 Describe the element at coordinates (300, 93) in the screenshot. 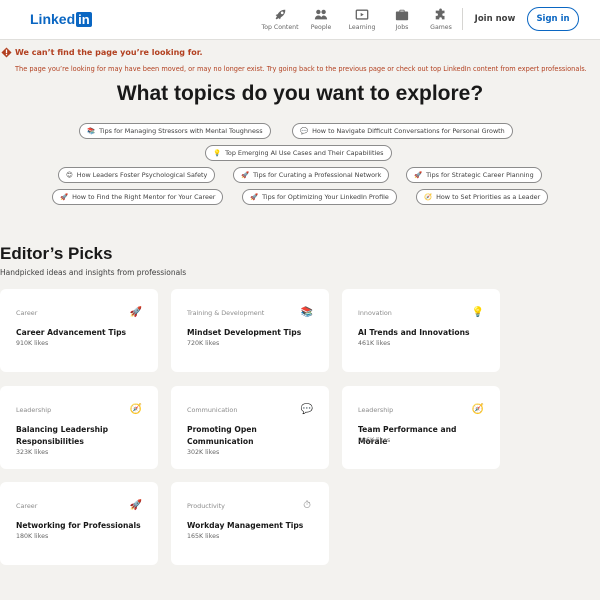

I see `page-title: What topics do you want to explore?` at that location.